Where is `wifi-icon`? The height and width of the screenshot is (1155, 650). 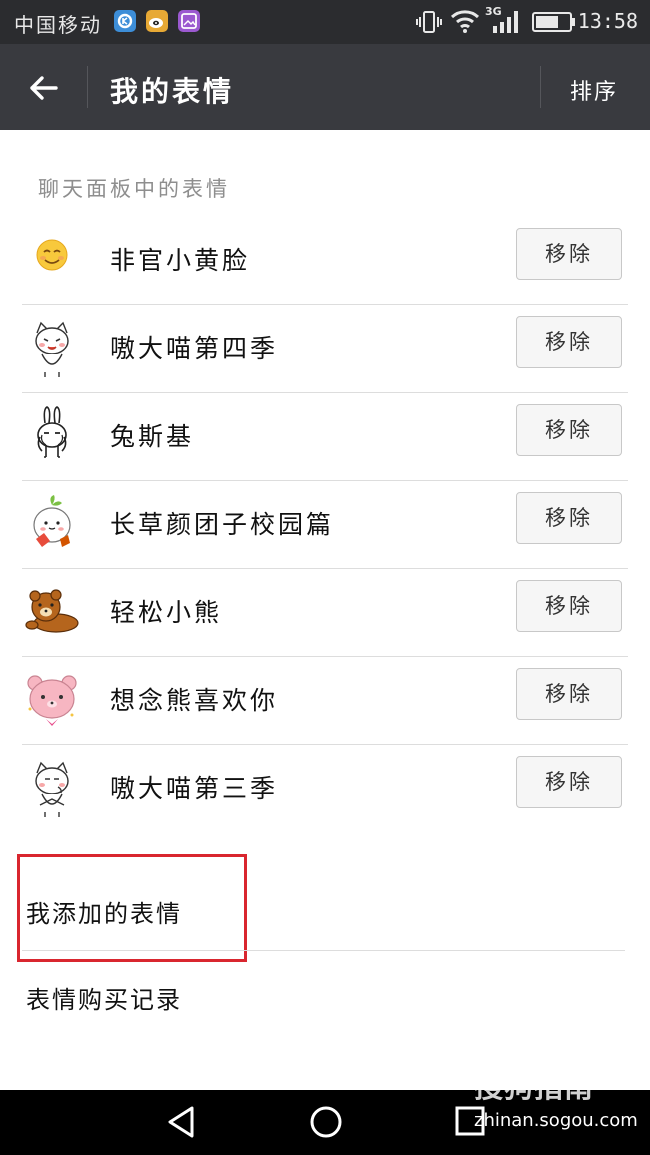
wifi-icon is located at coordinates (465, 23).